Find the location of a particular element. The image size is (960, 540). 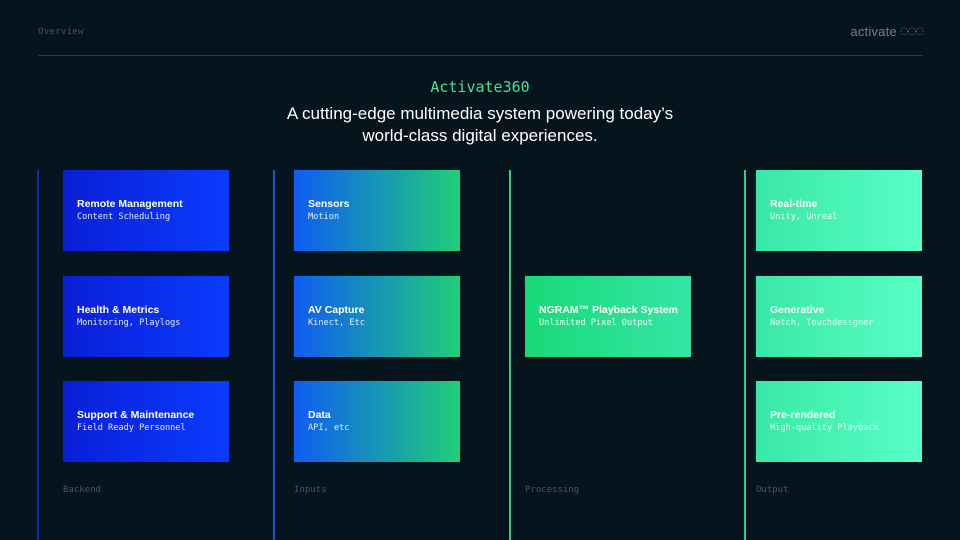

output-column-line is located at coordinates (745, 355).